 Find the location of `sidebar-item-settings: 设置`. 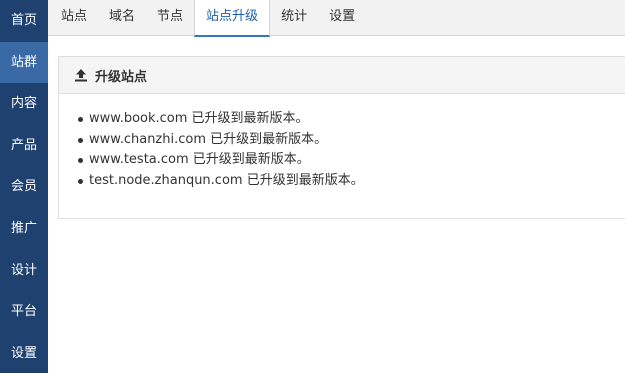

sidebar-item-settings: 设置 is located at coordinates (24, 353).